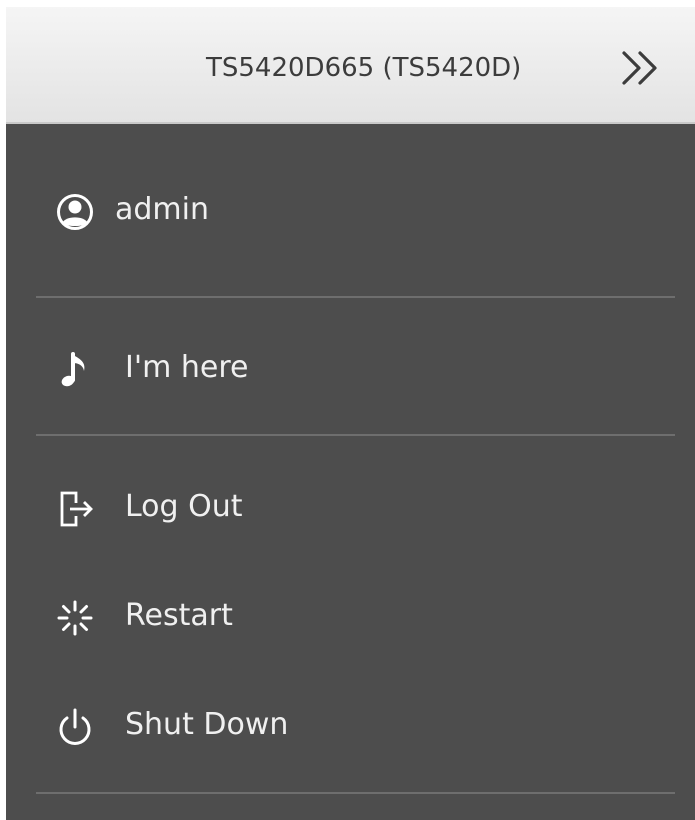  What do you see at coordinates (179, 615) in the screenshot?
I see `menu-item-label: Restart` at bounding box center [179, 615].